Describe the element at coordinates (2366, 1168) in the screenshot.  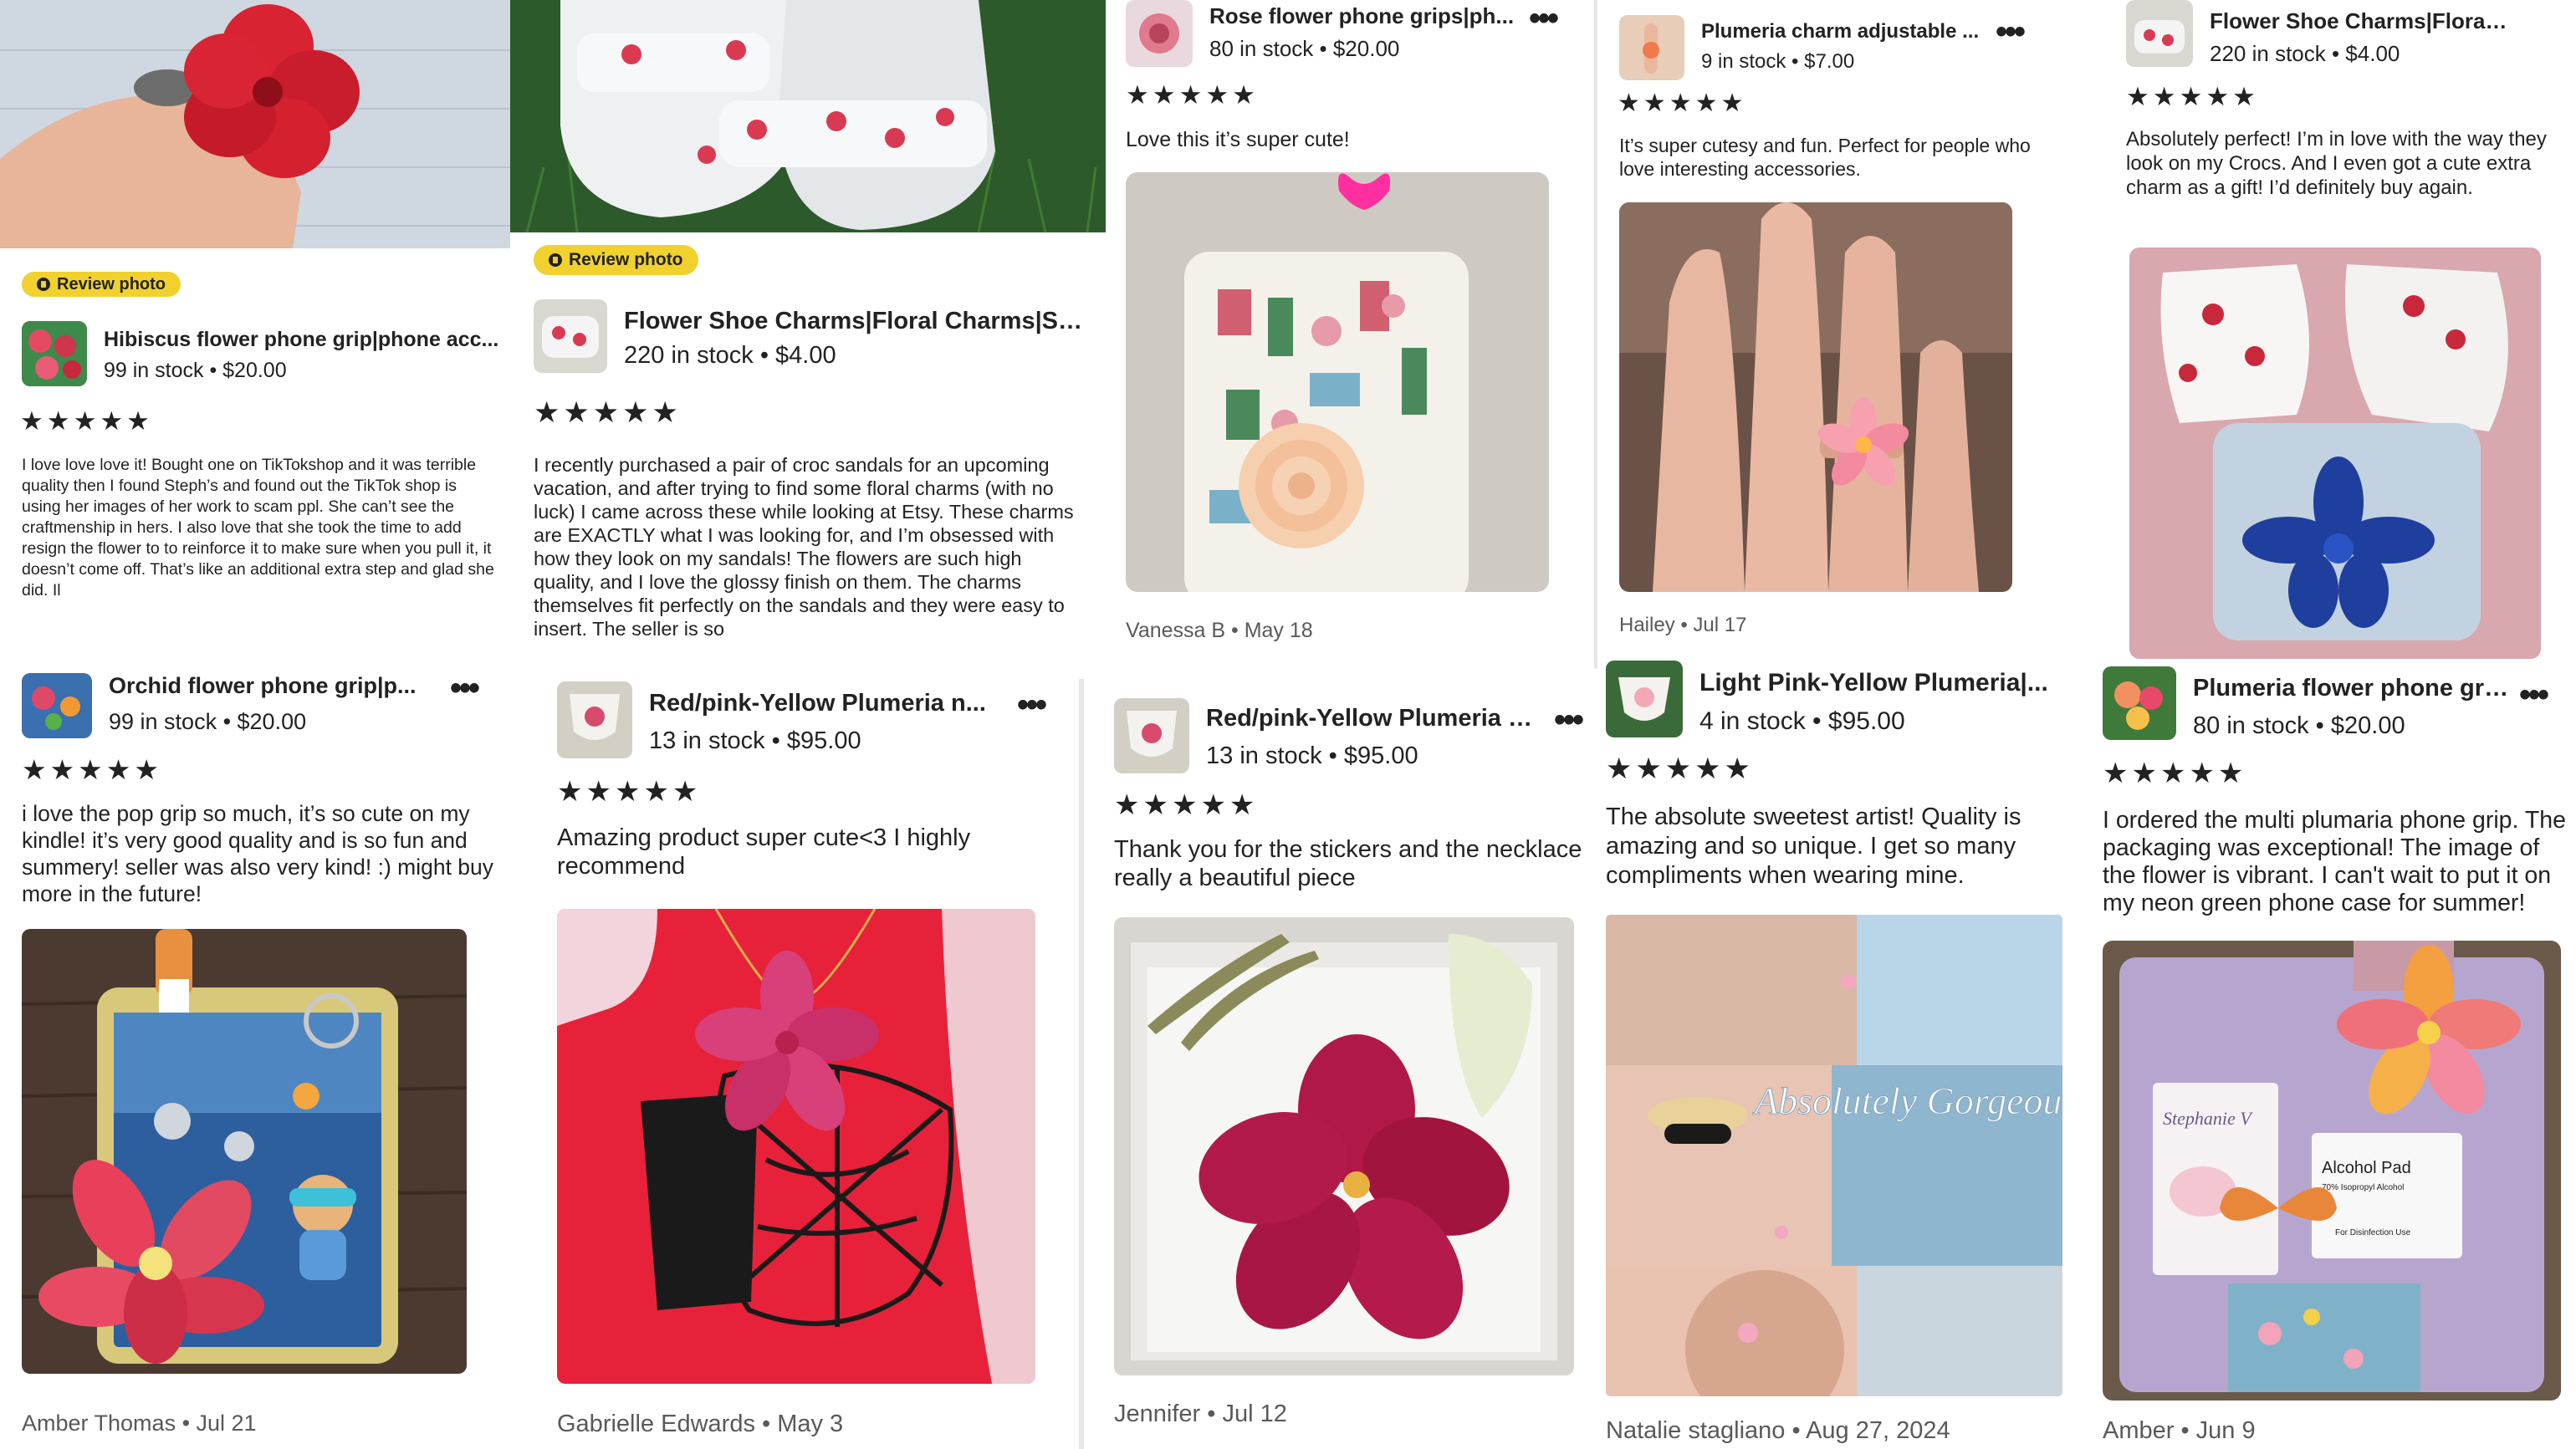
I see `photo-alcohol-text: Alcohol Pad` at that location.